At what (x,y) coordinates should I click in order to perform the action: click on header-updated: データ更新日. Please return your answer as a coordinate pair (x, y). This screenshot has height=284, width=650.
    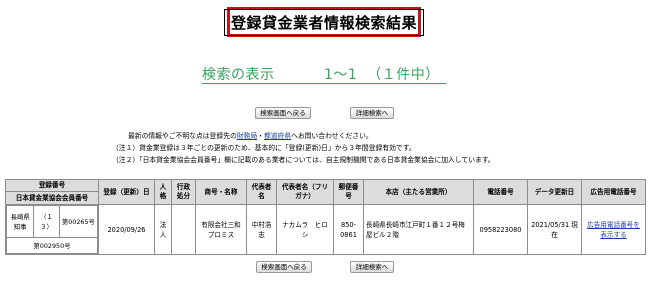
    Looking at the image, I should click on (554, 192).